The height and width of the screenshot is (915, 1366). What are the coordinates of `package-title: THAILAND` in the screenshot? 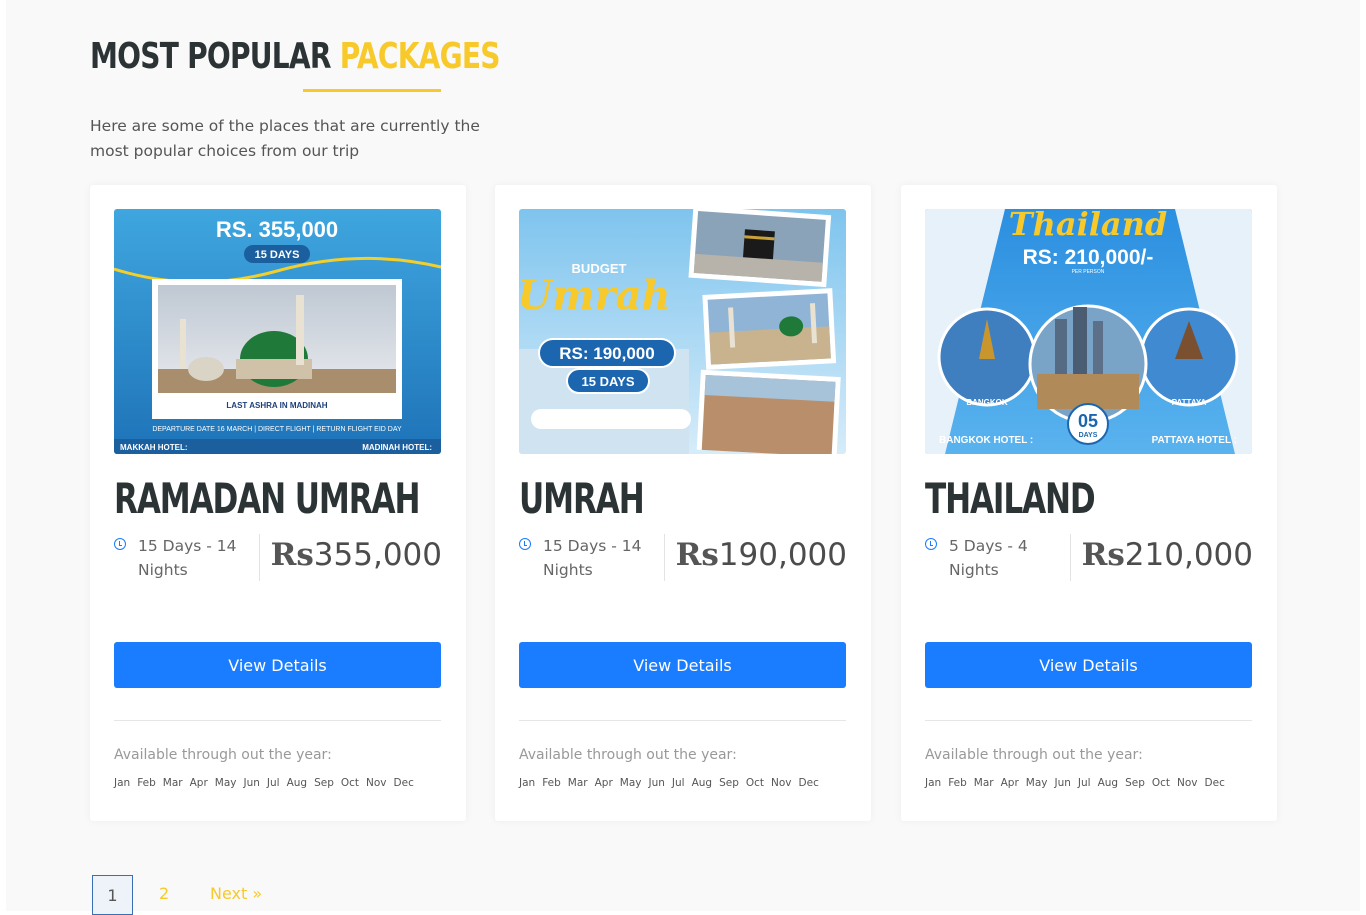 It's located at (1010, 499).